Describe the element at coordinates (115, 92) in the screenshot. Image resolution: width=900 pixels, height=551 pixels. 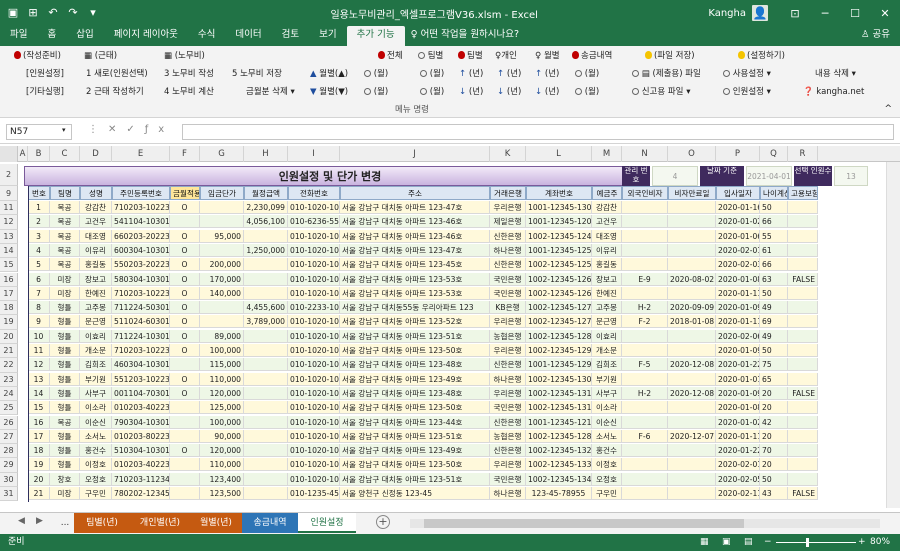
I see `attendance-write-button: 2 근태 작성하기` at that location.